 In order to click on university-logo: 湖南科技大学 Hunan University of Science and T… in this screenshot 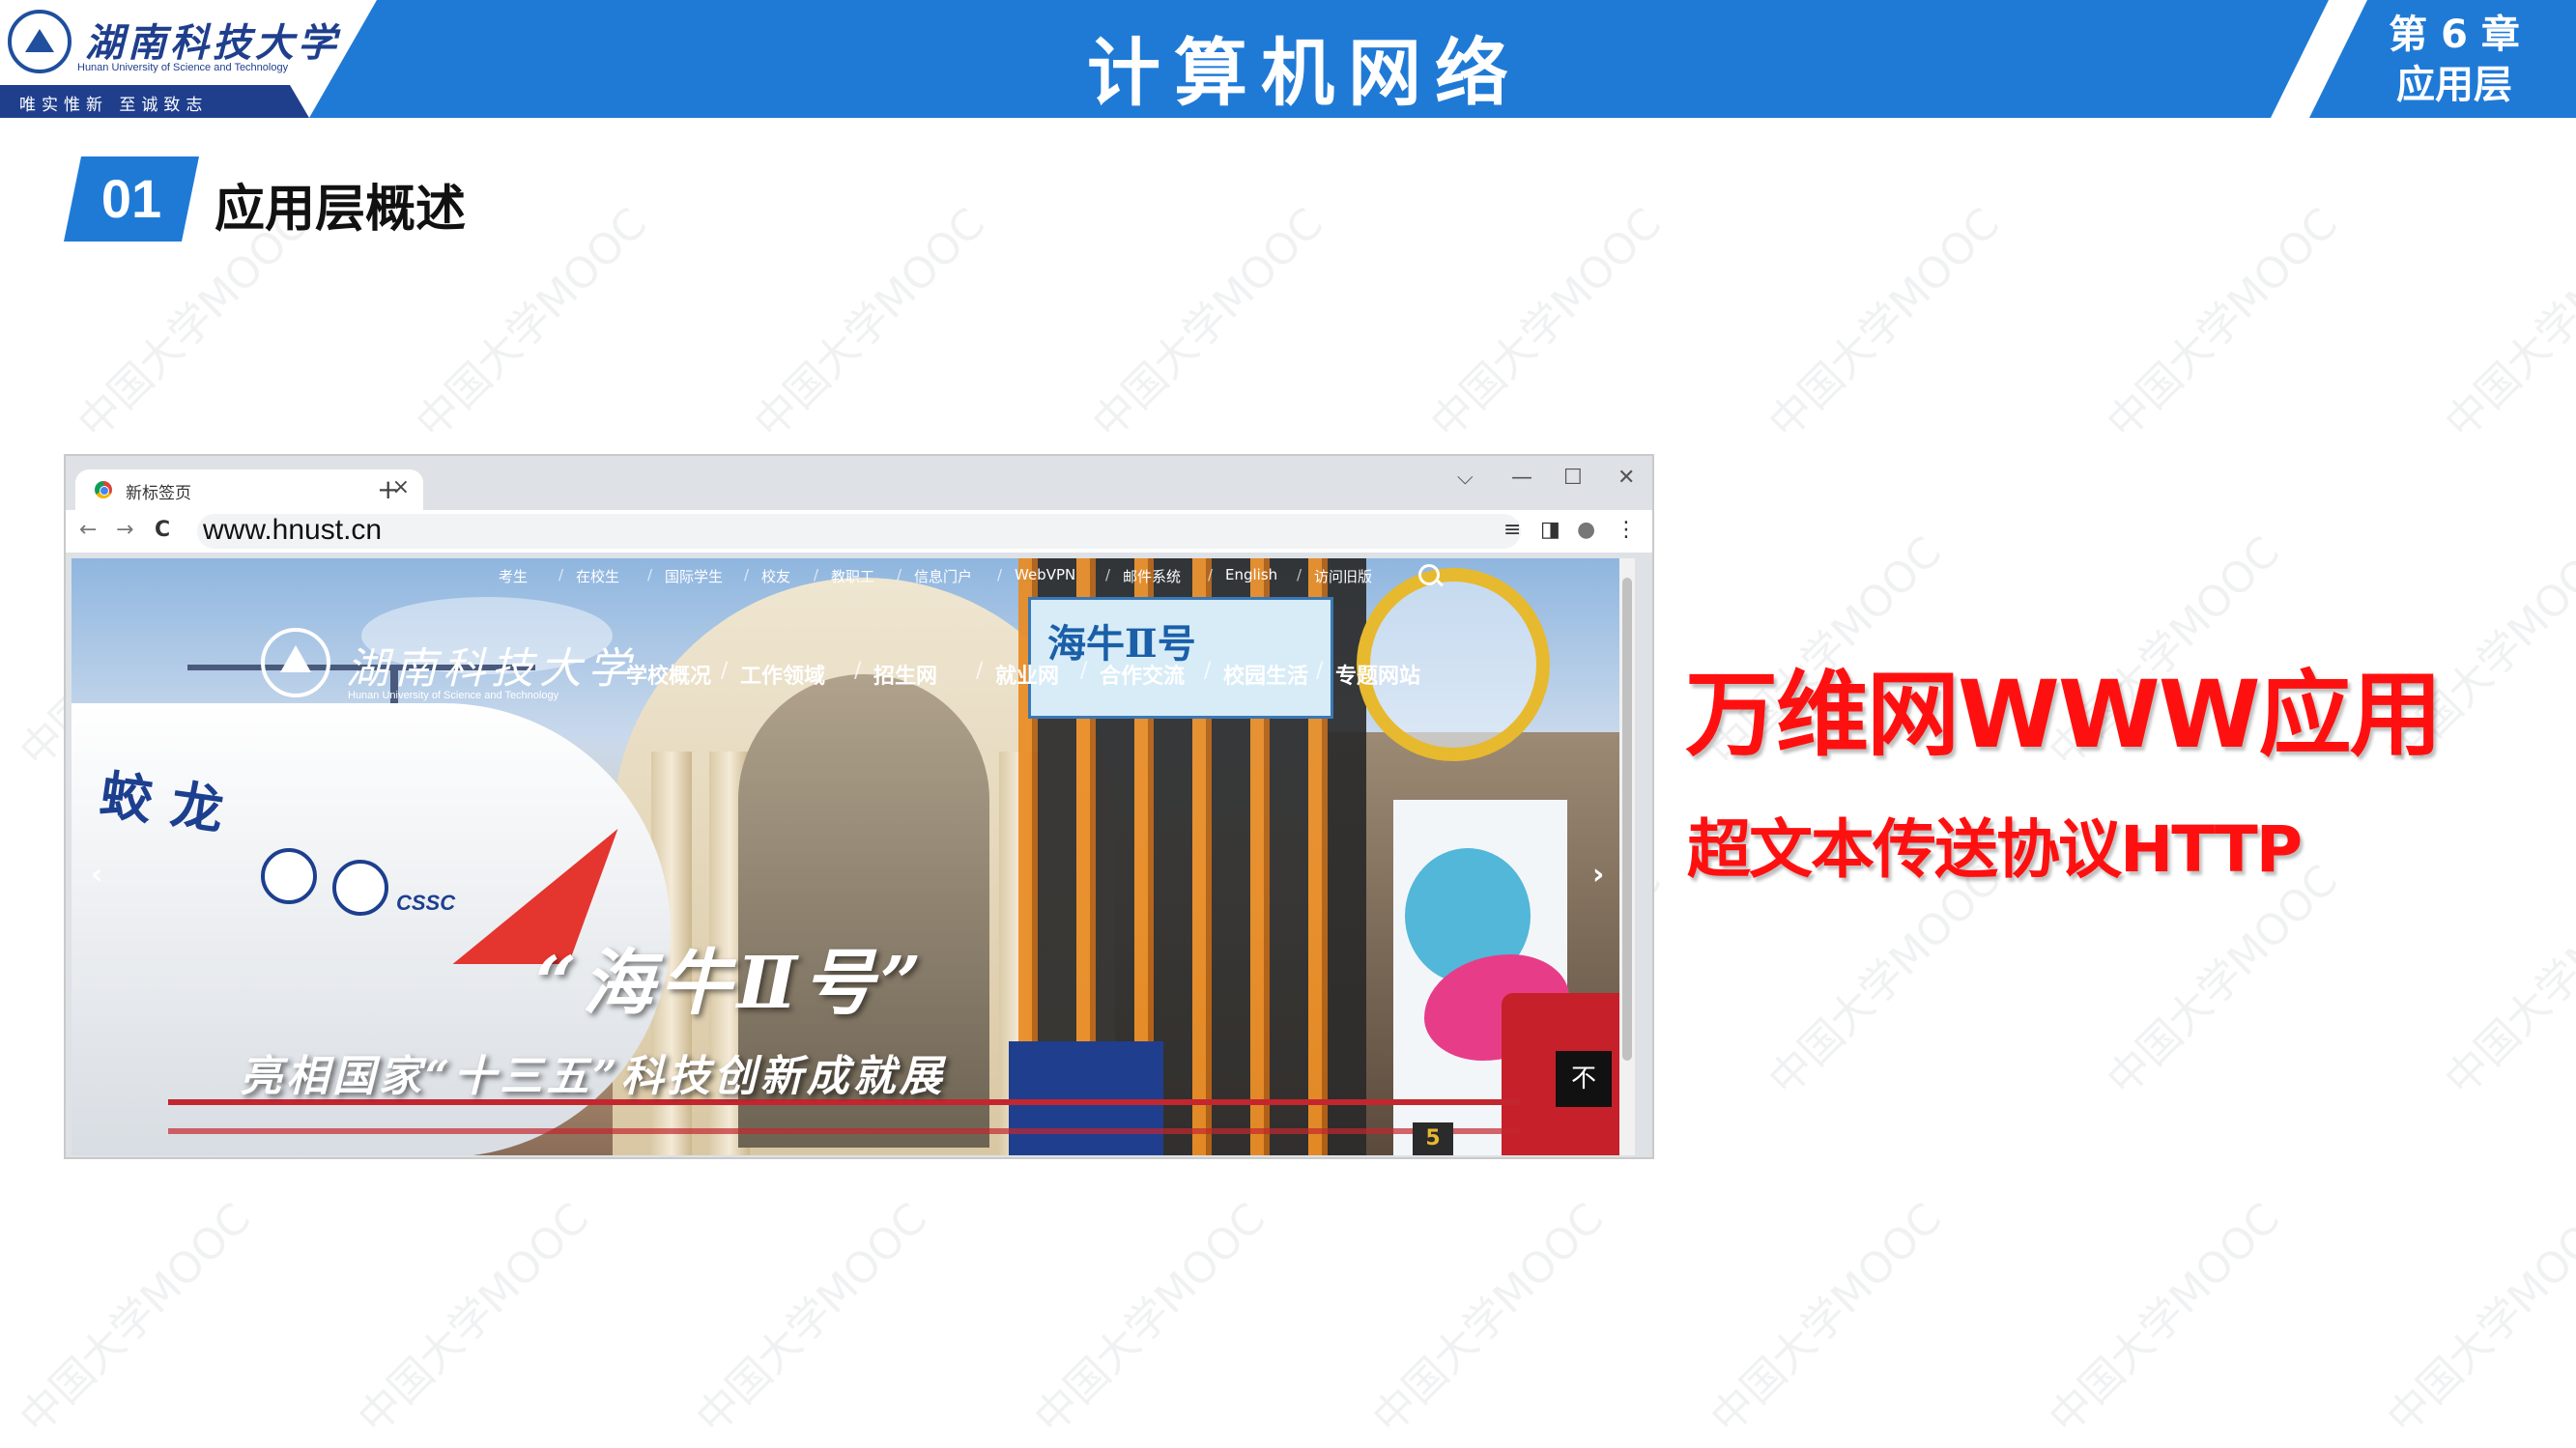, I will do `click(174, 59)`.